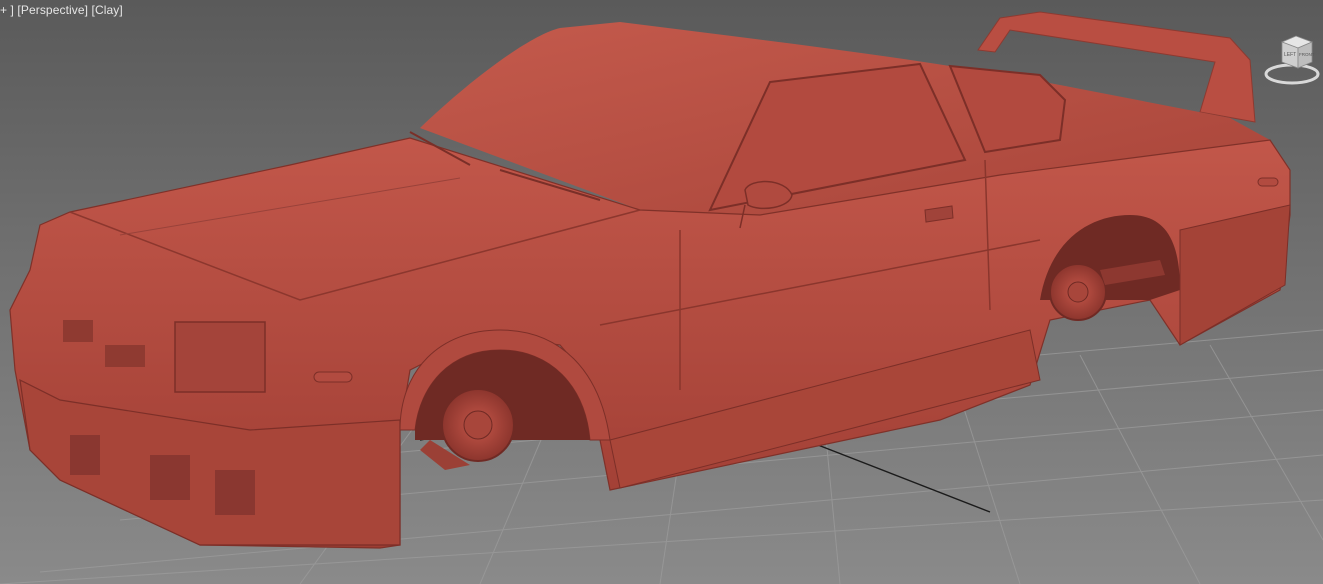  I want to click on shading-mode-label: Clay, so click(107, 10).